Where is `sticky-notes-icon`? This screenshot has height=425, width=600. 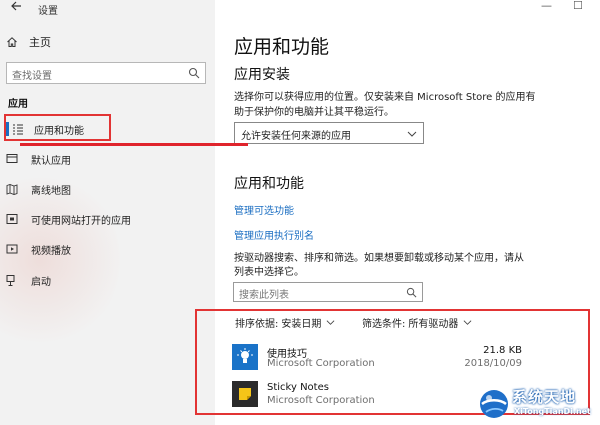
sticky-notes-icon is located at coordinates (245, 394).